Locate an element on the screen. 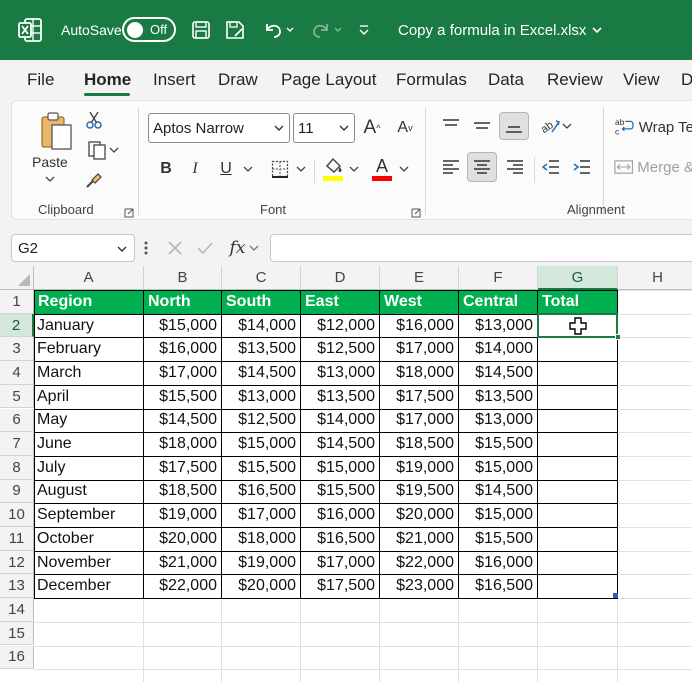 Image resolution: width=692 pixels, height=682 pixels. format-painter-icon is located at coordinates (94, 180).